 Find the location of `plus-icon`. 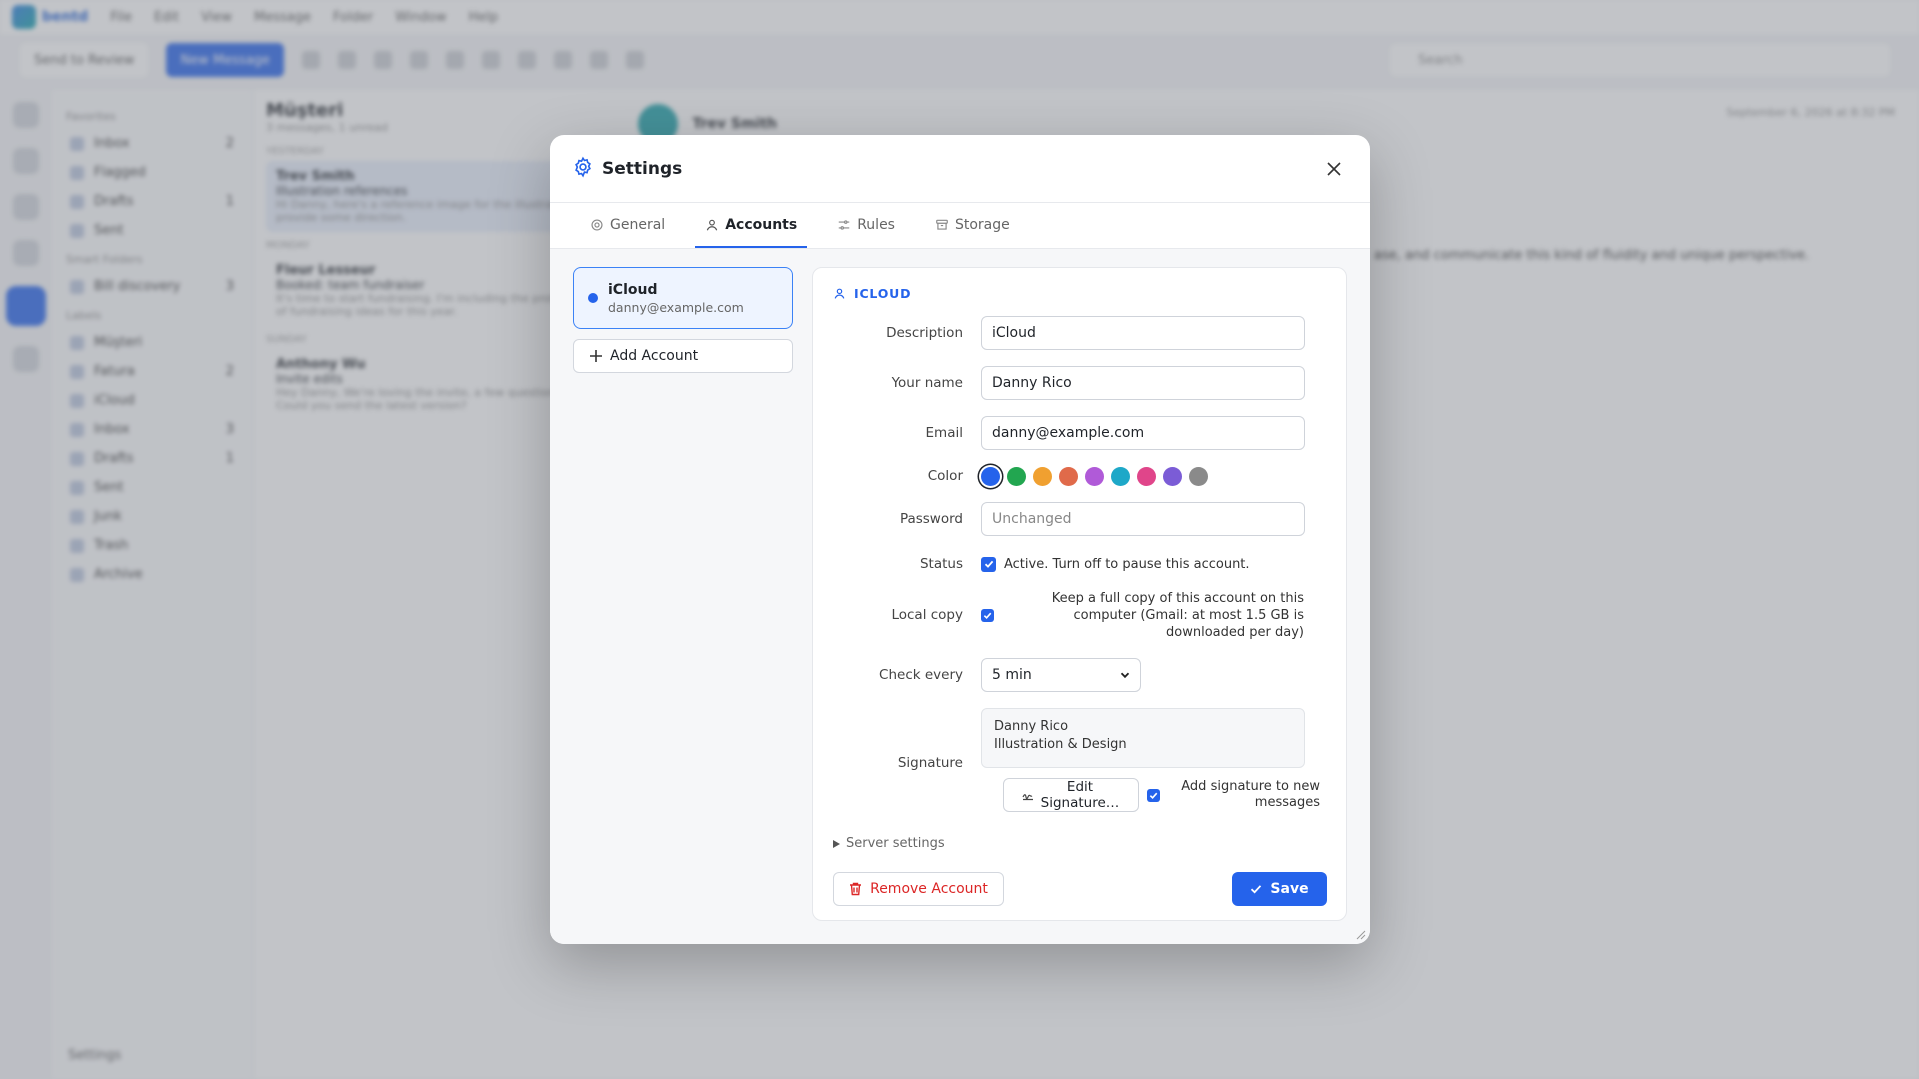

plus-icon is located at coordinates (596, 356).